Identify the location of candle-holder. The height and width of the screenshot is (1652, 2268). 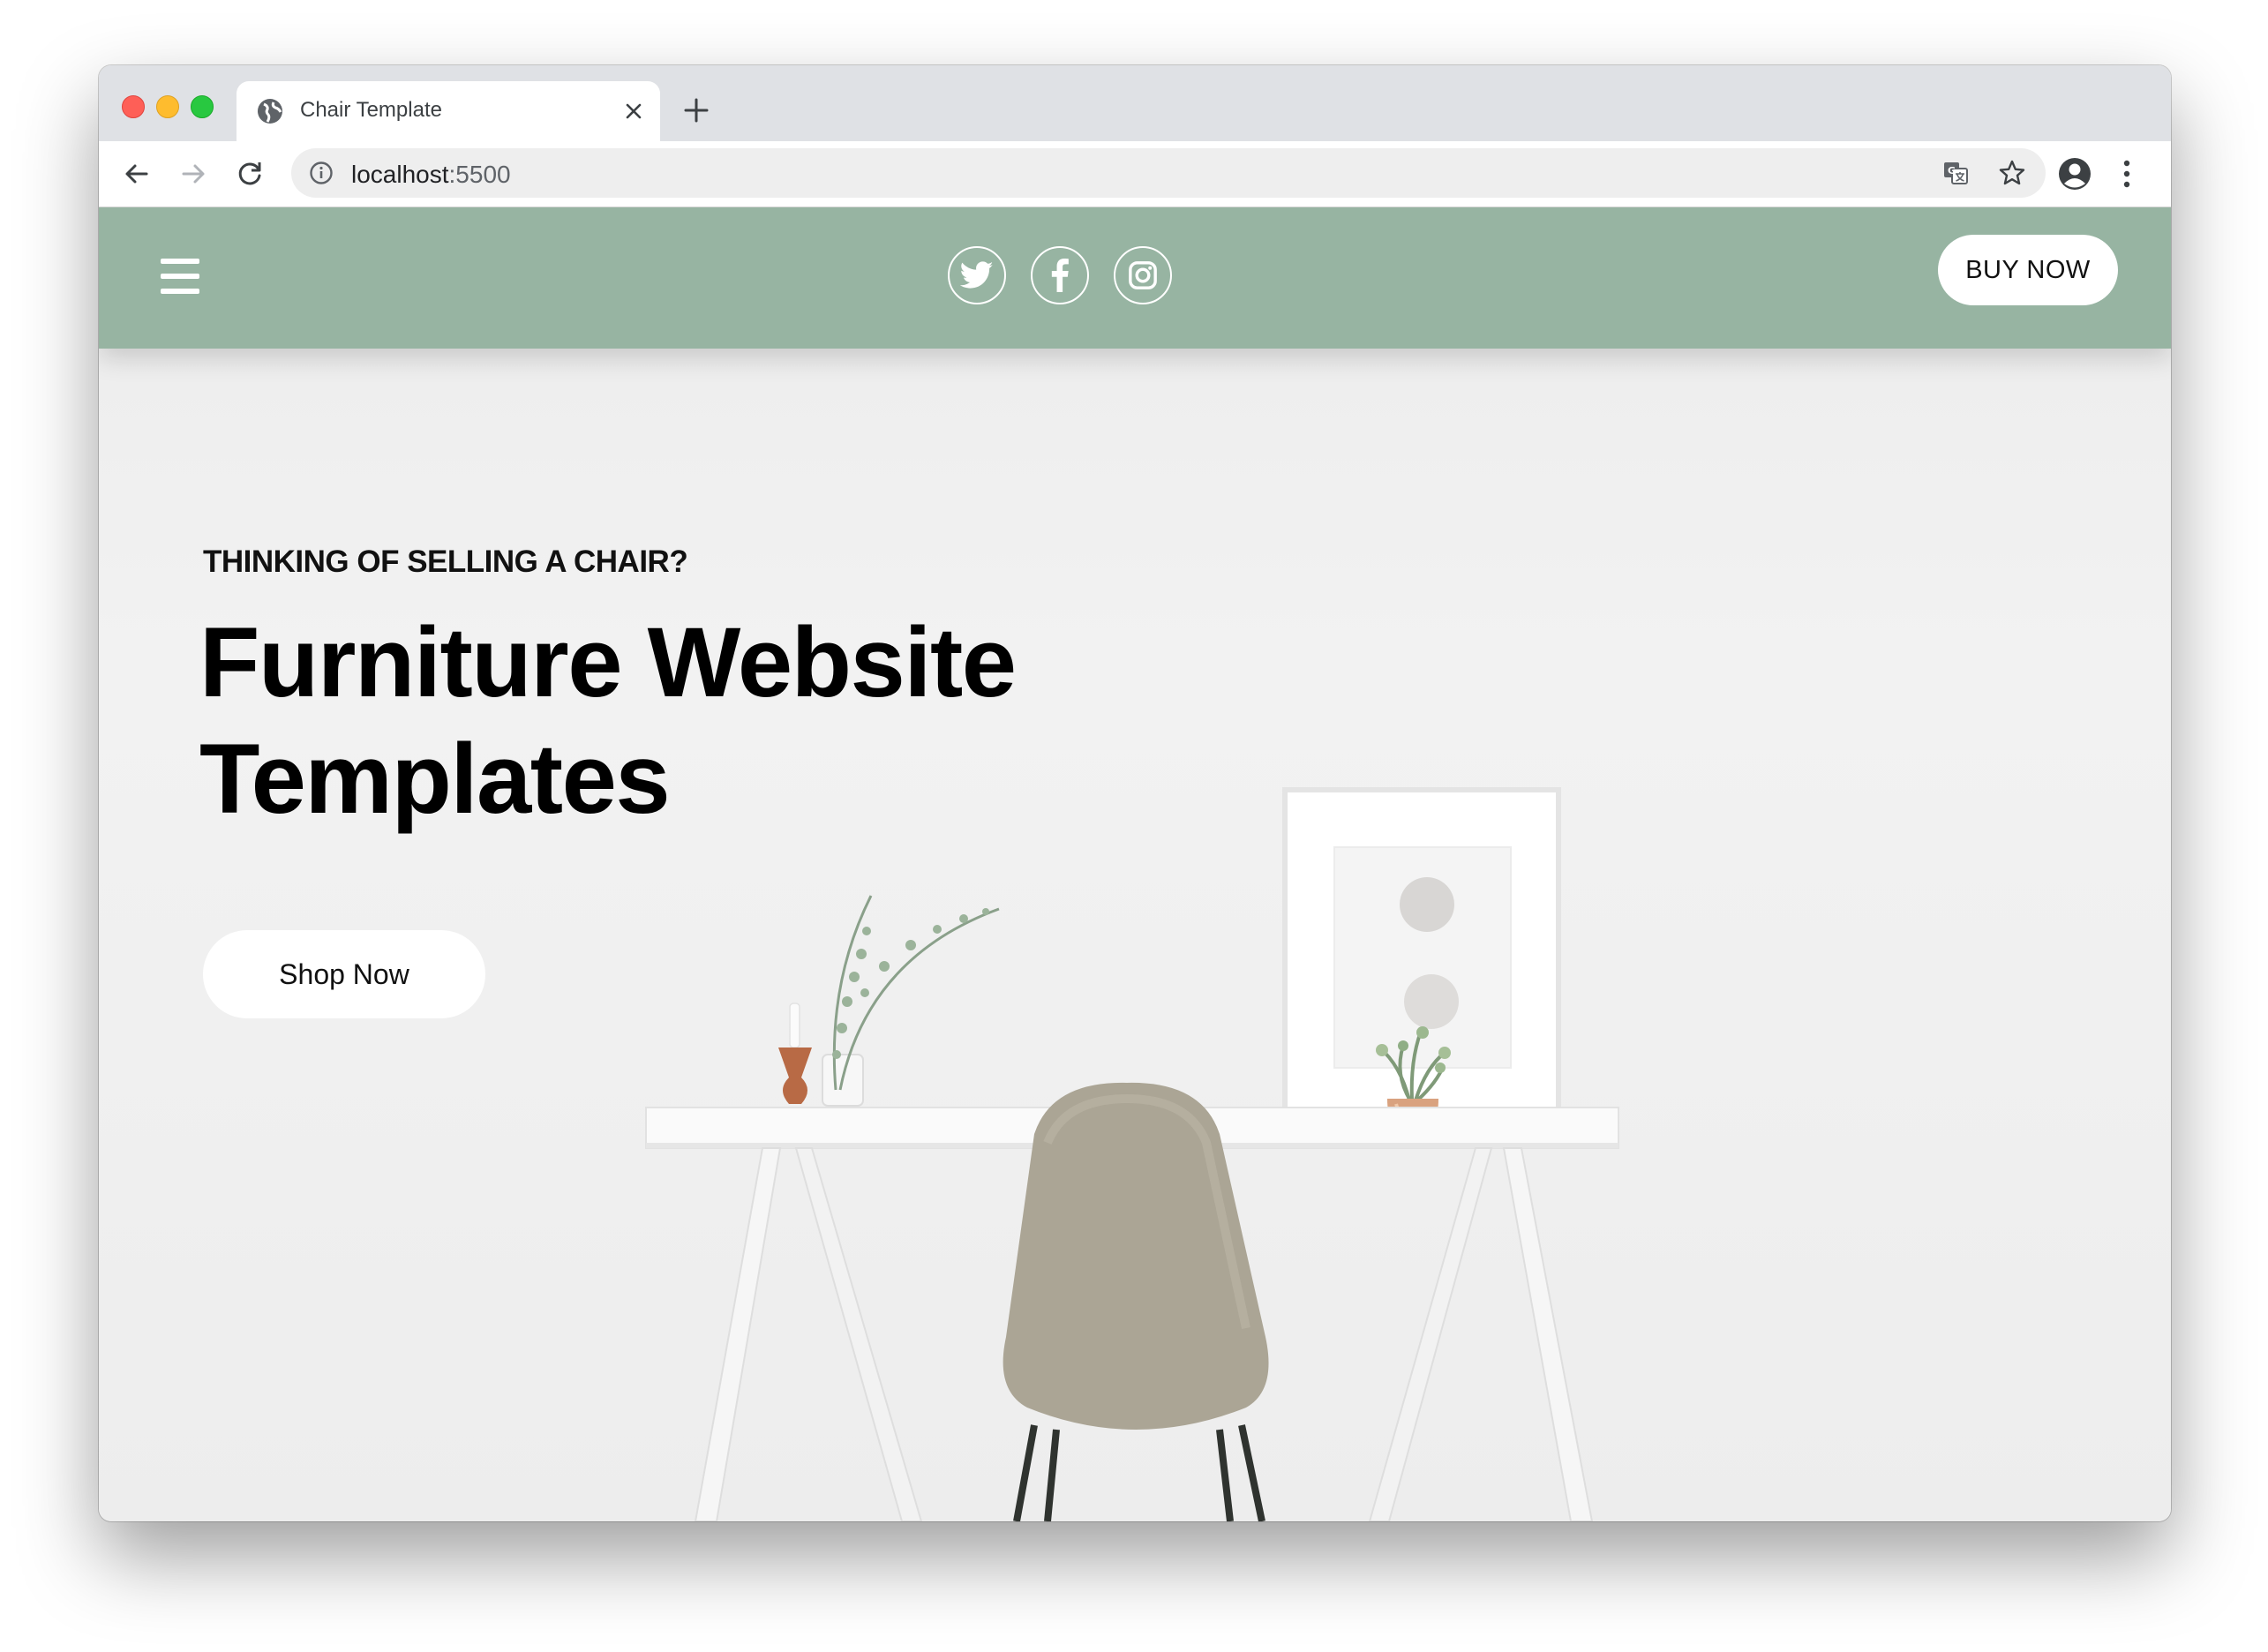
(795, 1053).